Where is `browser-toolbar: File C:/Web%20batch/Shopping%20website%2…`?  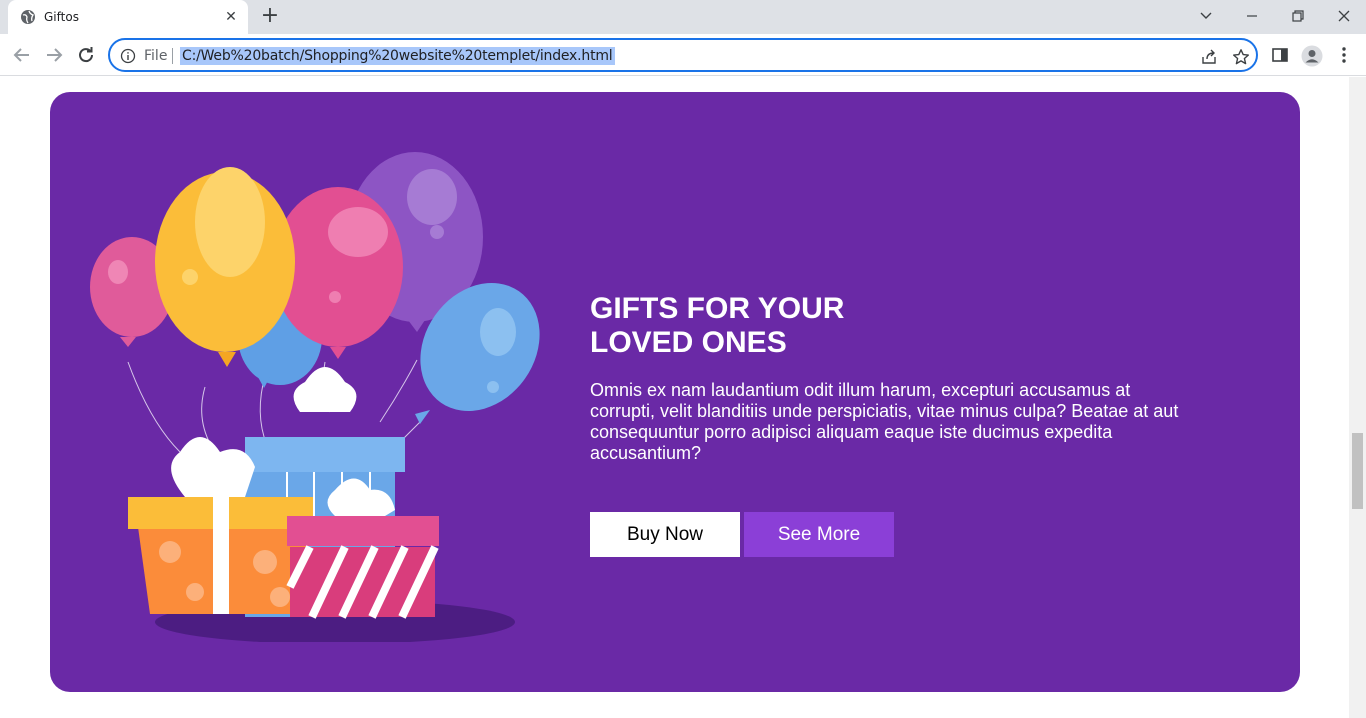
browser-toolbar: File C:/Web%20batch/Shopping%20website%2… is located at coordinates (683, 55).